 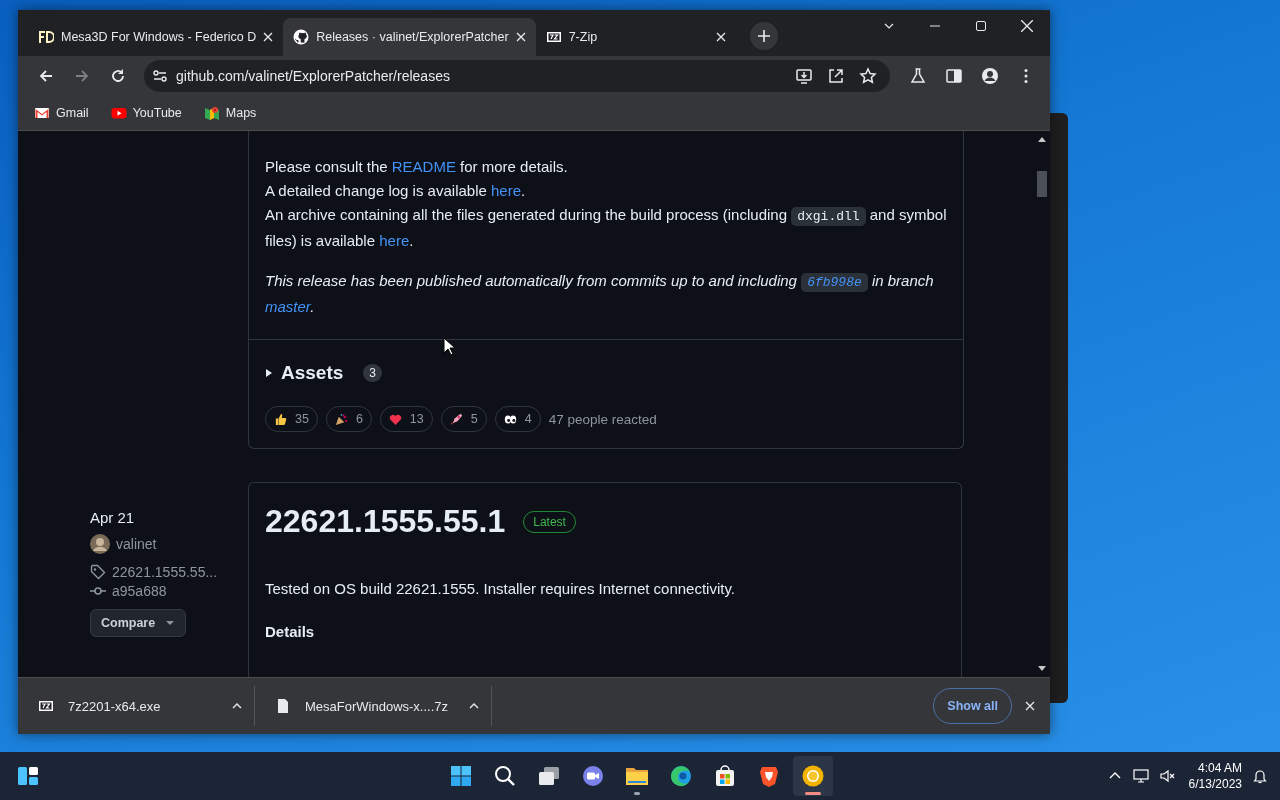 I want to click on bookmark: Gmail, so click(x=61, y=113).